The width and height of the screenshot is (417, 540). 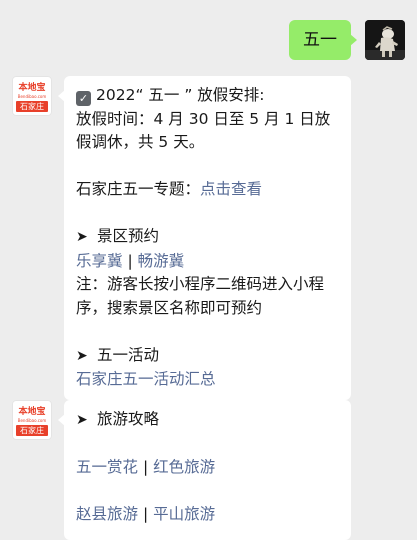 I want to click on link-events-summary: 石家庄五一活动汇总, so click(x=146, y=379).